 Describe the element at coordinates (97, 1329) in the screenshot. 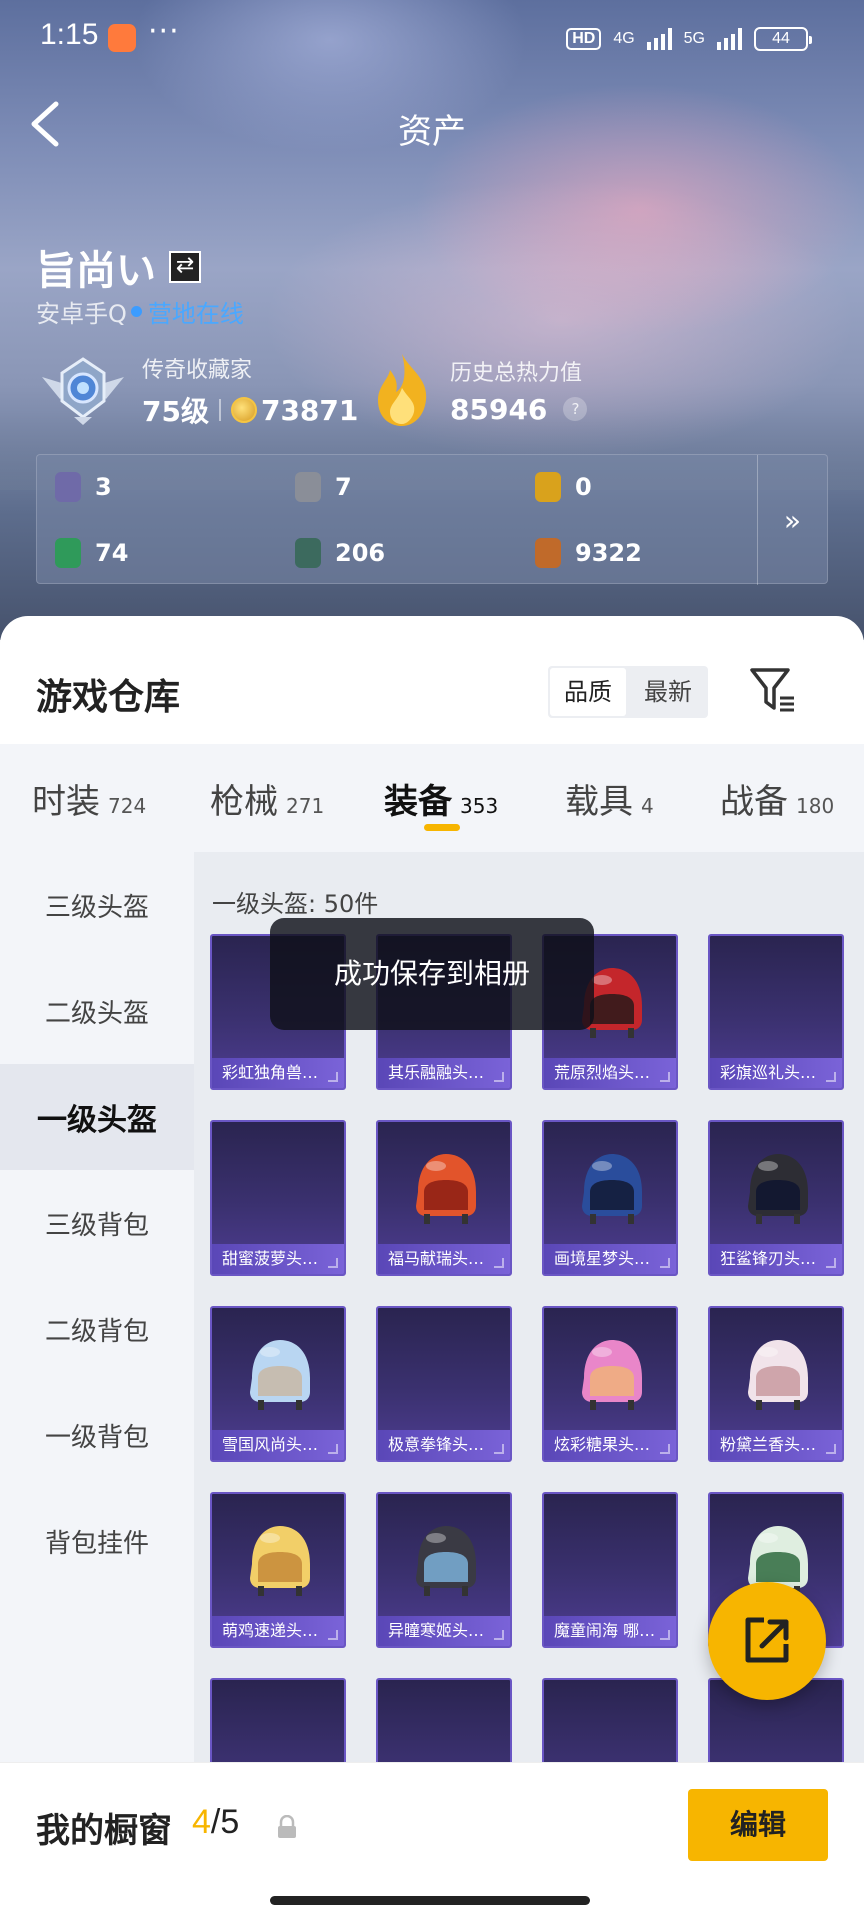

I see `sidebar-item: 二级背包` at that location.